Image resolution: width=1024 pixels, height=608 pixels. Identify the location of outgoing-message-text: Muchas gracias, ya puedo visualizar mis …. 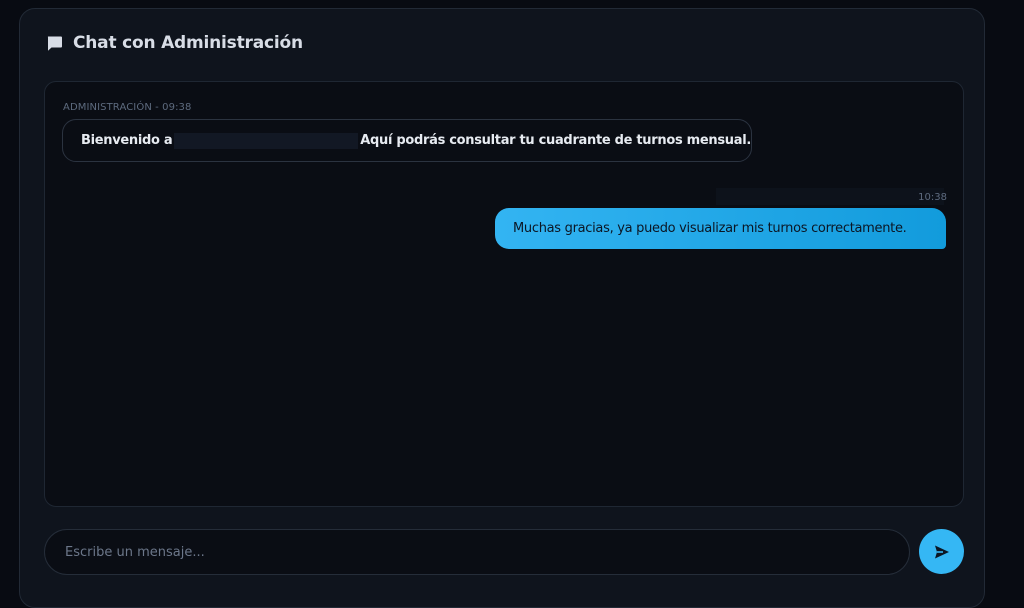
(710, 228).